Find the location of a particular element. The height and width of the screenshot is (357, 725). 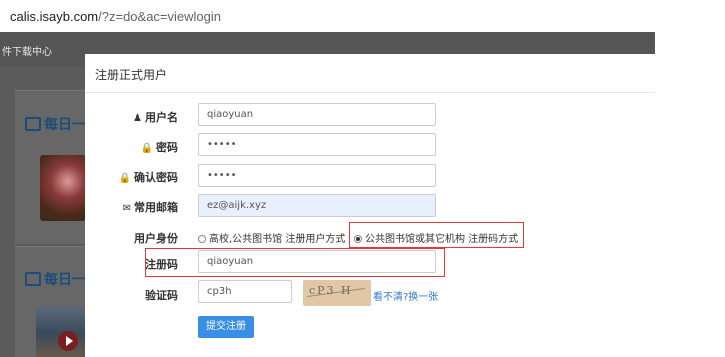

daily-card-2-title-text: 每日一 is located at coordinates (65, 280).